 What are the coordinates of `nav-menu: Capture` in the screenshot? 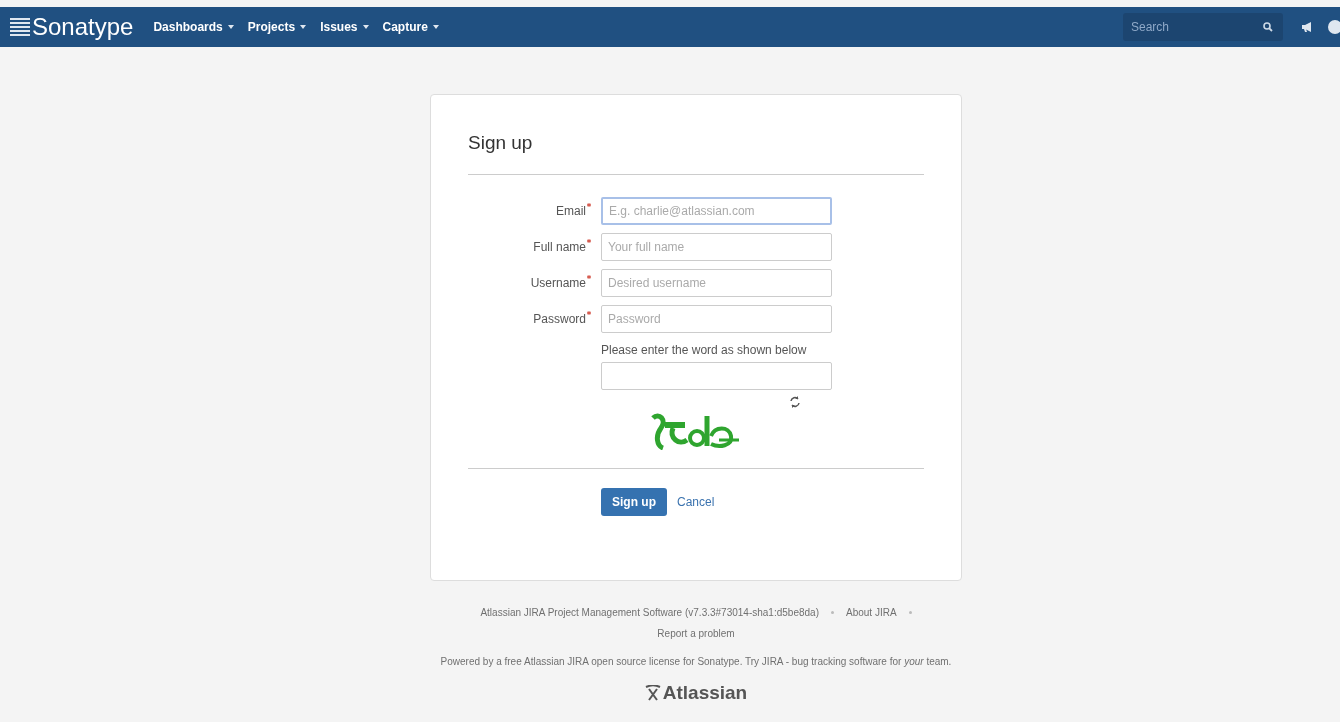 It's located at (410, 27).